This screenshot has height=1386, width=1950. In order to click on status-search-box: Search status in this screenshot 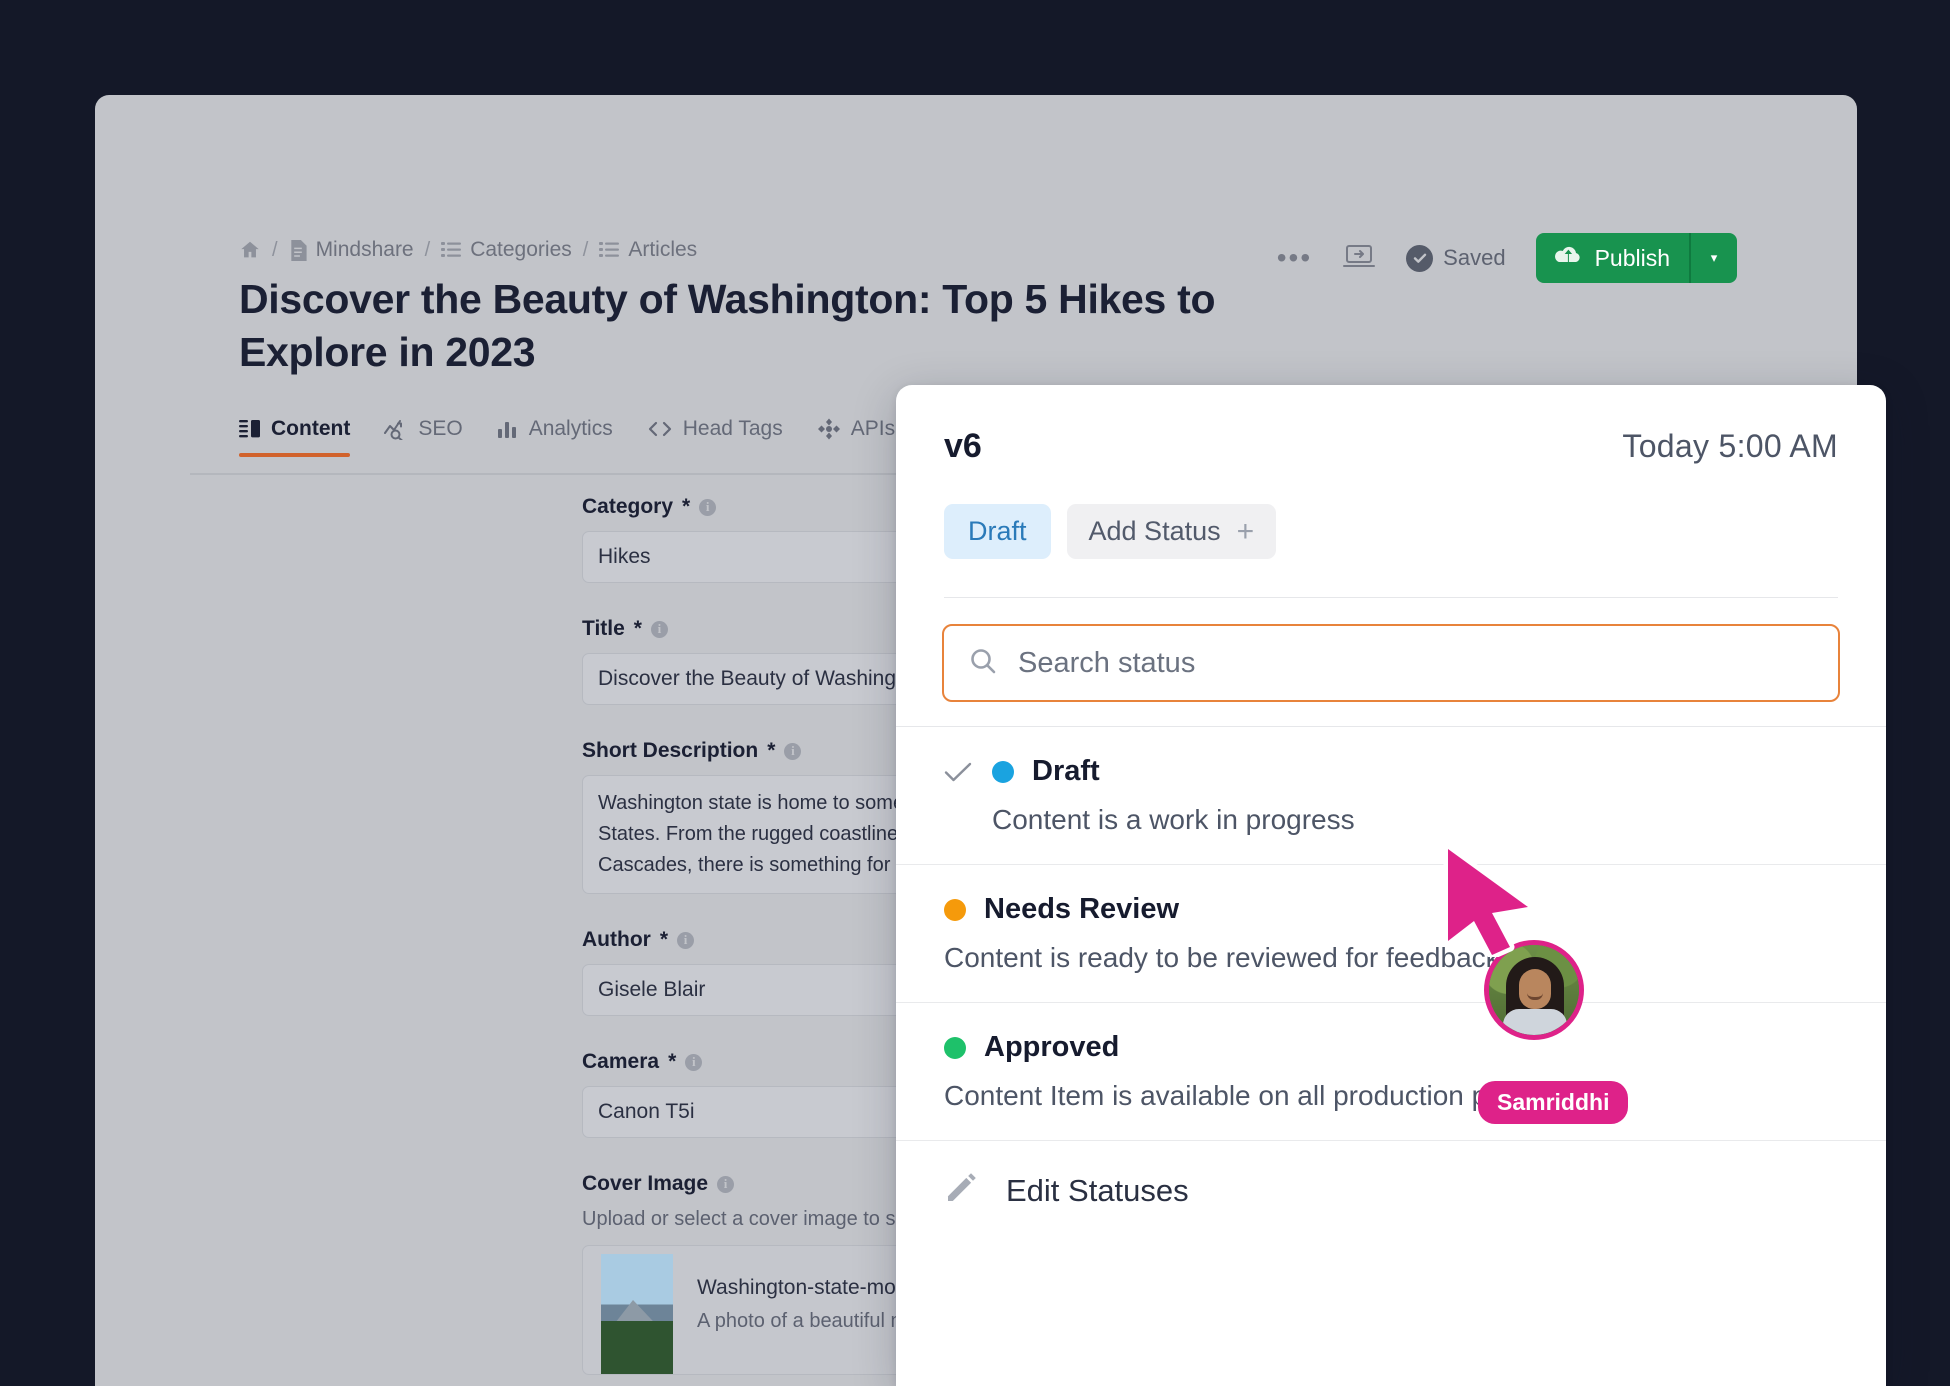, I will do `click(1391, 663)`.